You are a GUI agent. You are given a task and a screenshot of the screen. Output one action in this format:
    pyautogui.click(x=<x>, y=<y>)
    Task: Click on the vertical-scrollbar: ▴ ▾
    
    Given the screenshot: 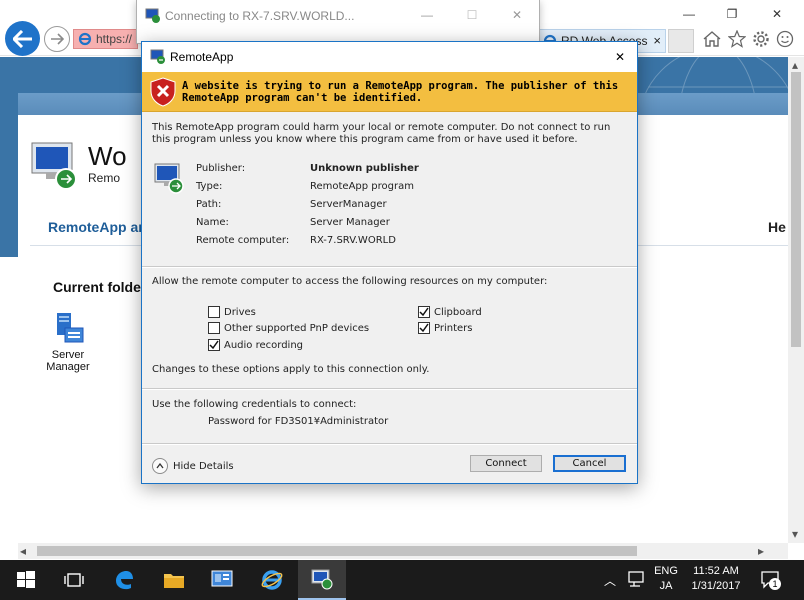 What is the action you would take?
    pyautogui.click(x=796, y=300)
    